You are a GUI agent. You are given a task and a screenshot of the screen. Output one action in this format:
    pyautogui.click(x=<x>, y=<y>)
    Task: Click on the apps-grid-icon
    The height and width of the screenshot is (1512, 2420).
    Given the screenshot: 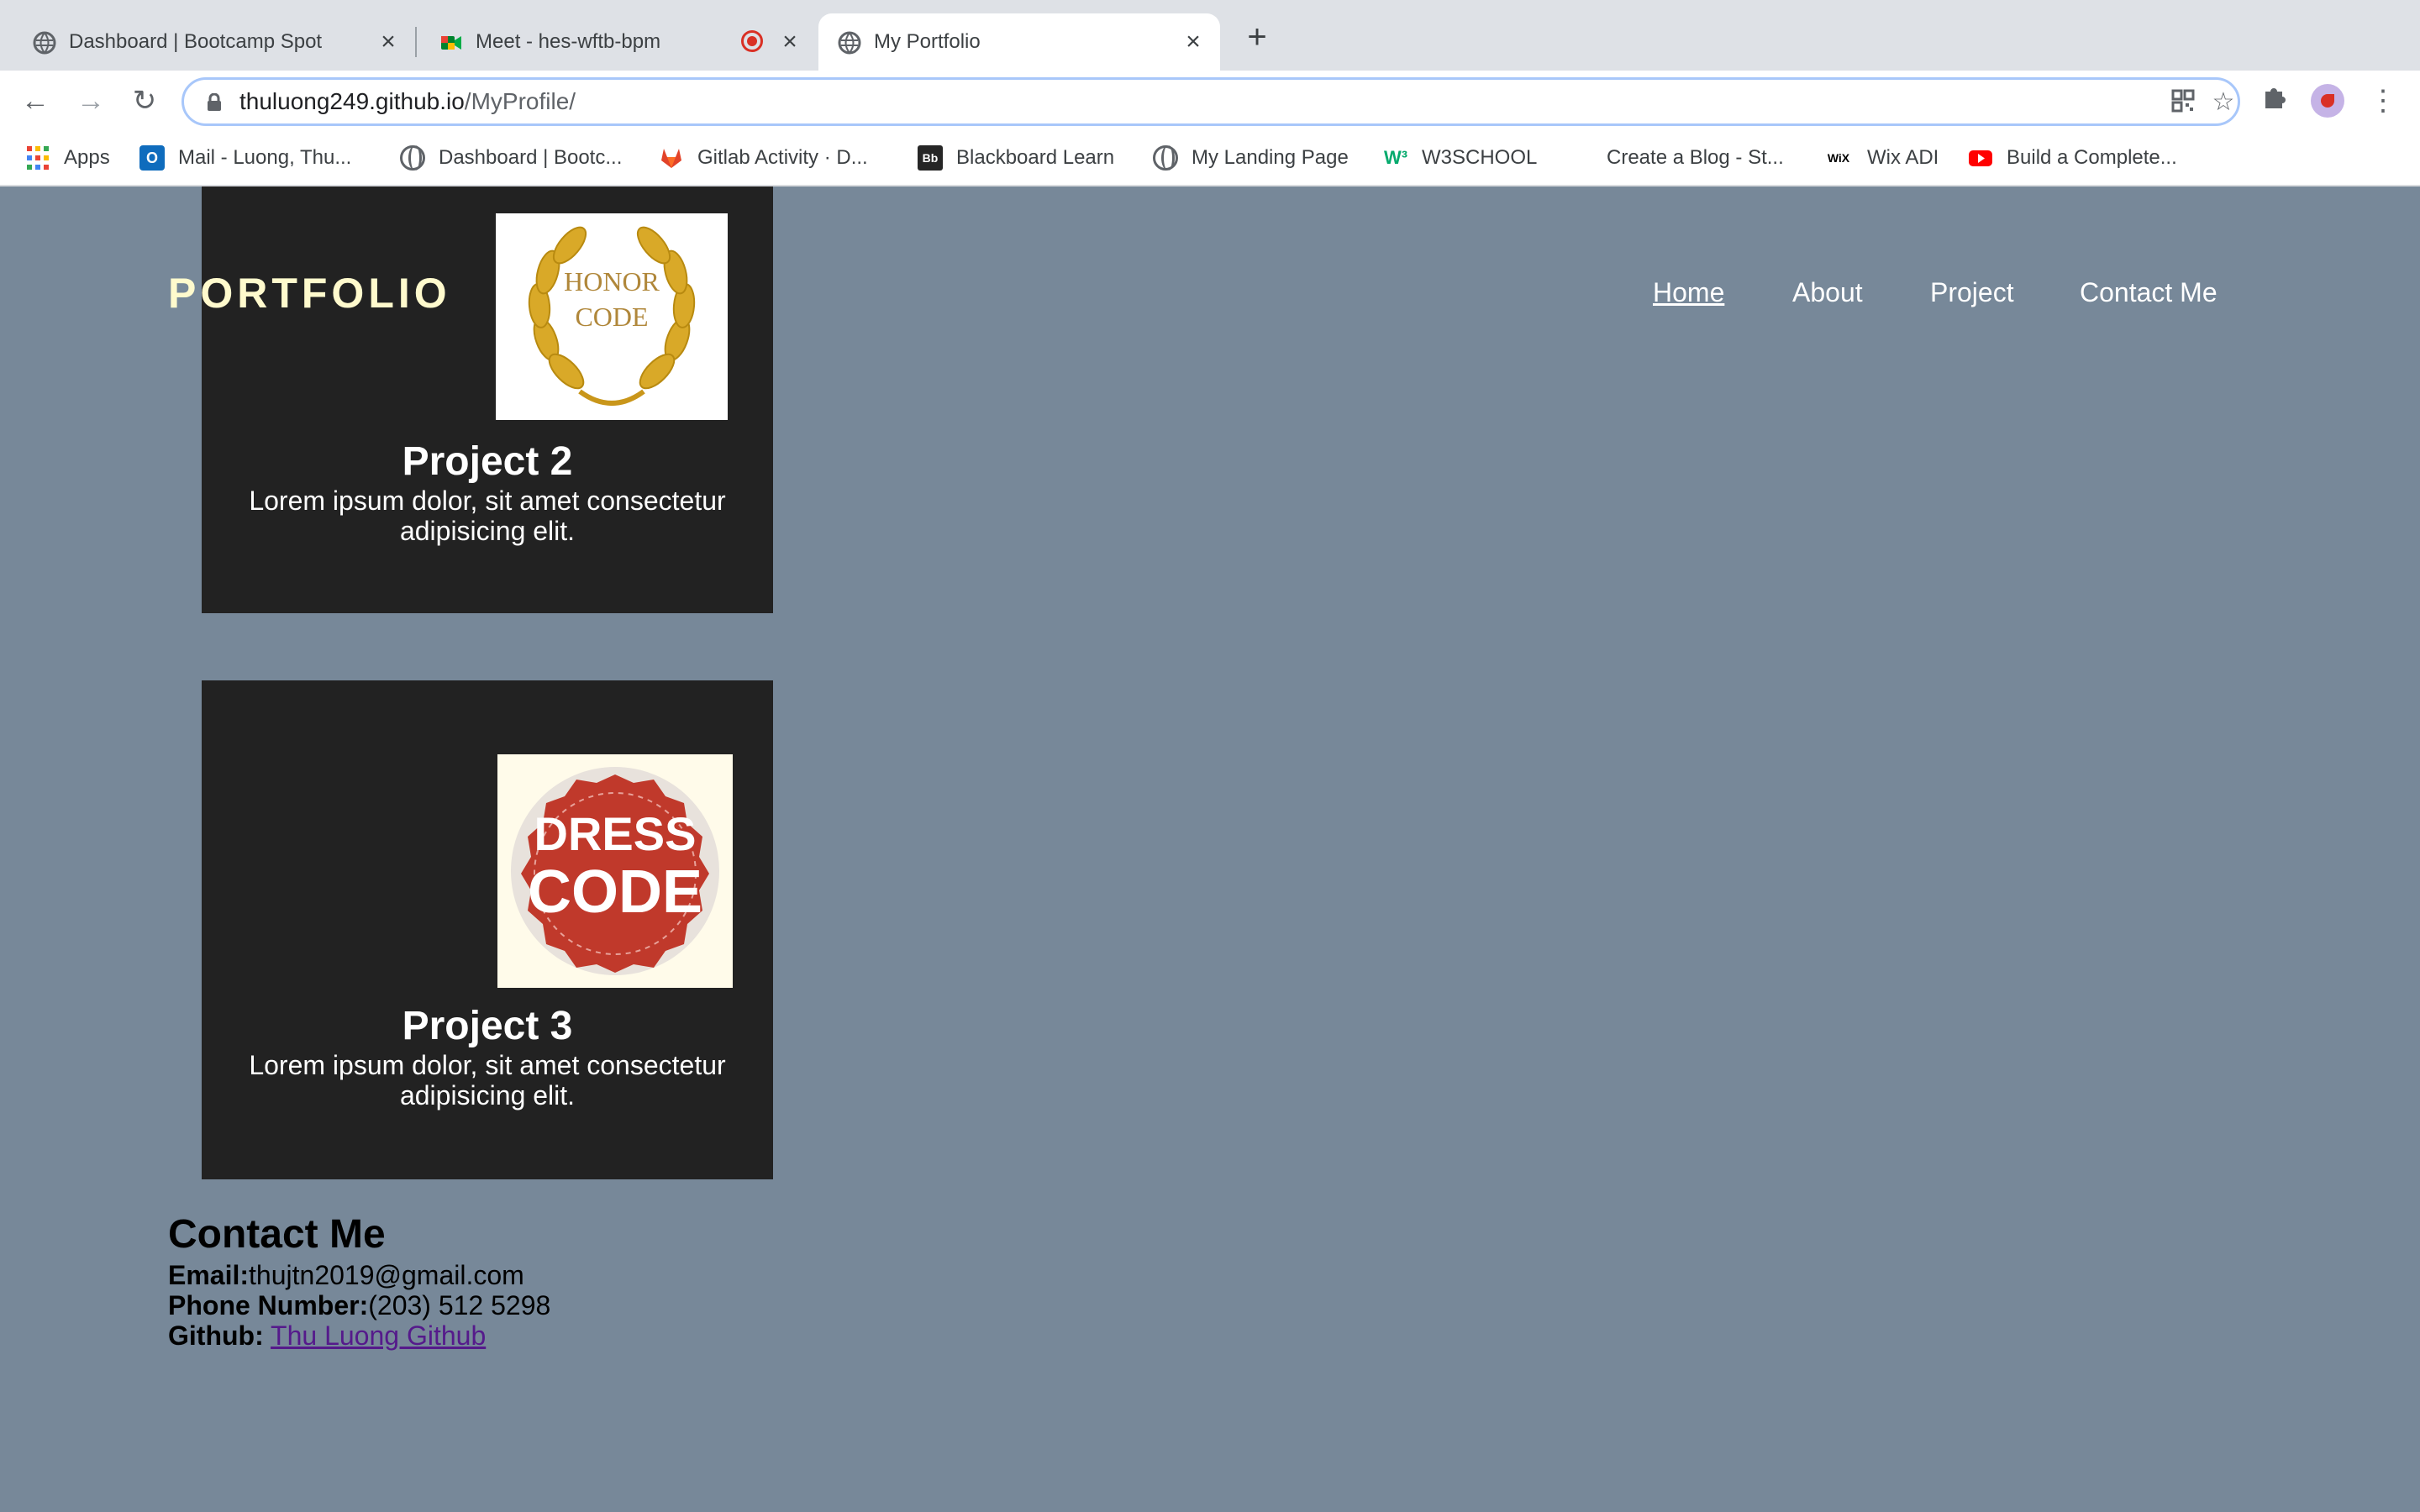 What is the action you would take?
    pyautogui.click(x=37, y=158)
    